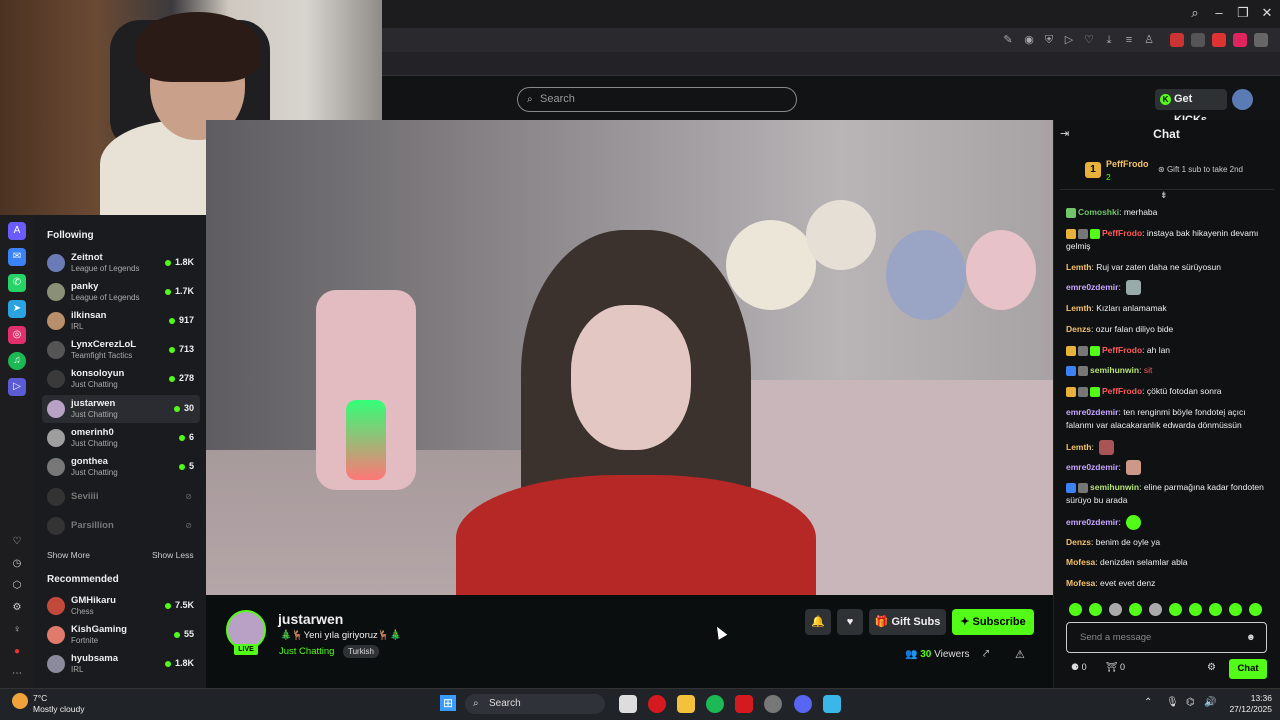 The image size is (1280, 720). What do you see at coordinates (1267, 13) in the screenshot?
I see `close-icon: ✕` at bounding box center [1267, 13].